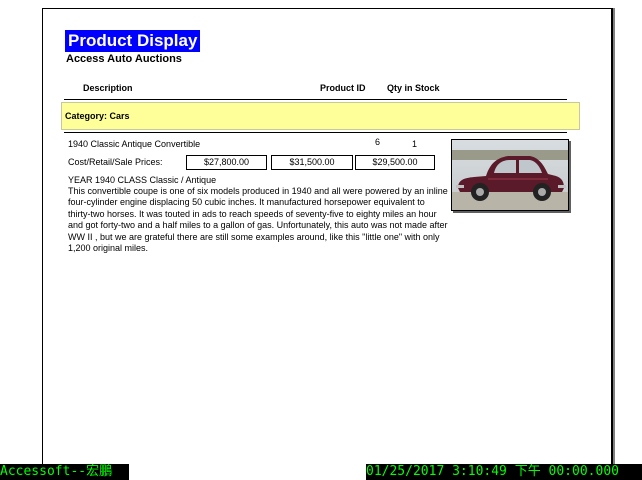  I want to click on report-title: Product Display, so click(133, 41).